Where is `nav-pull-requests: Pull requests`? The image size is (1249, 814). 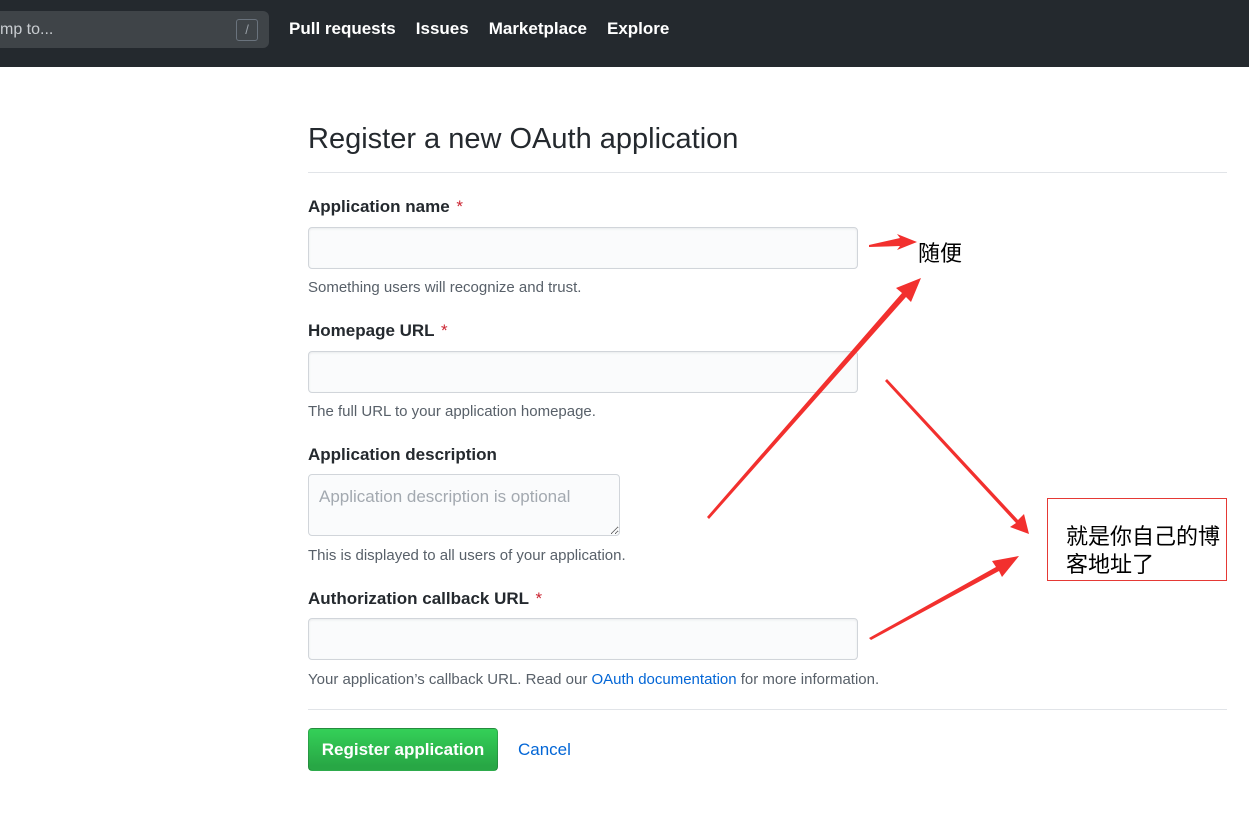 nav-pull-requests: Pull requests is located at coordinates (342, 29).